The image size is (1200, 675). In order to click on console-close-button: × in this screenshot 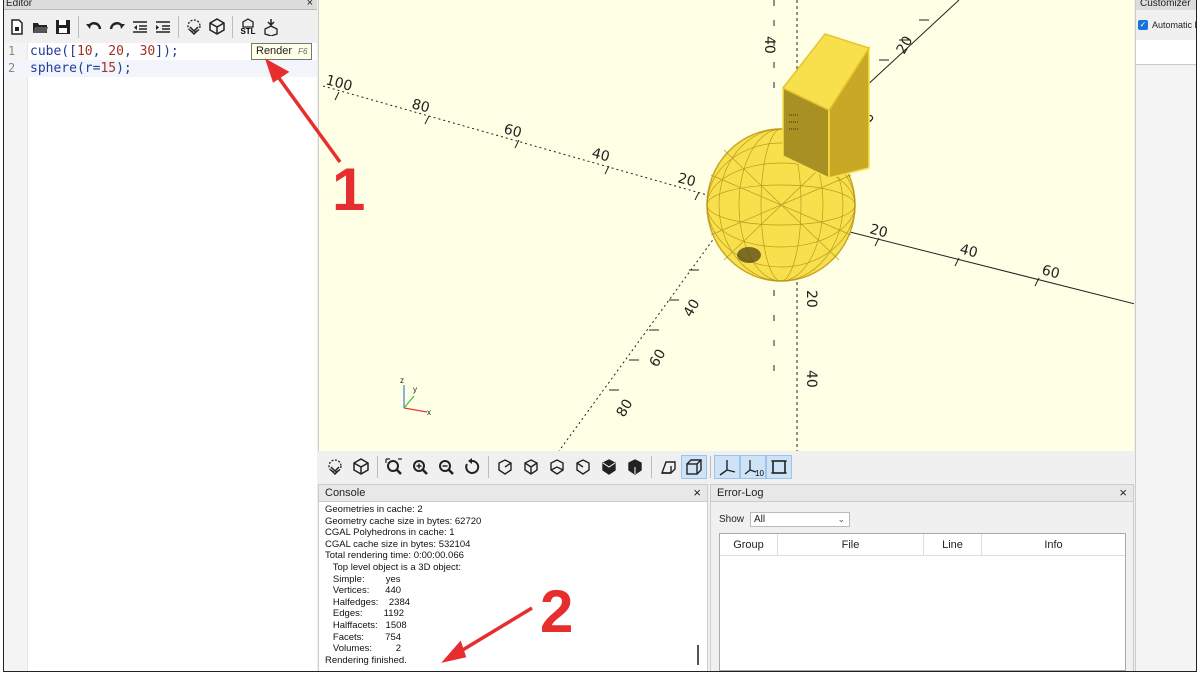, I will do `click(697, 493)`.